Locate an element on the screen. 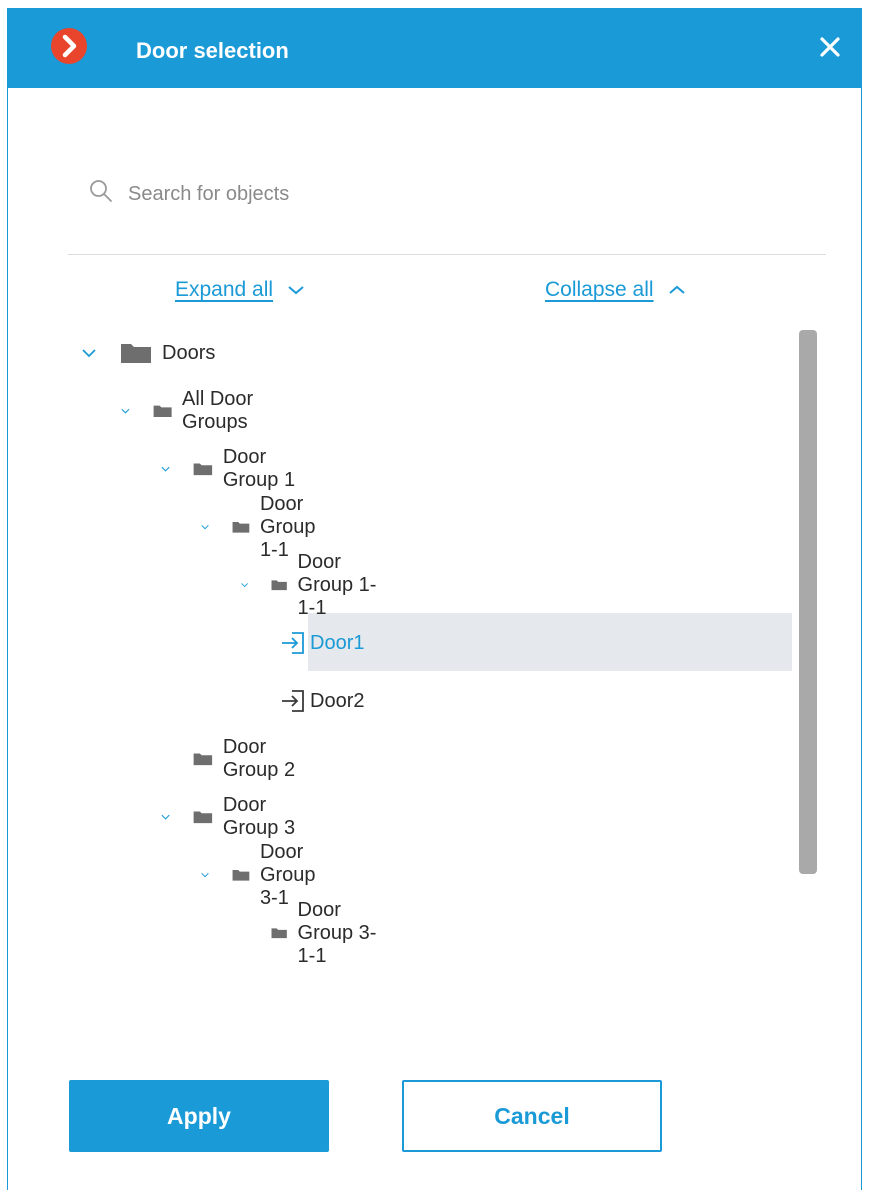  search-box is located at coordinates (388, 196).